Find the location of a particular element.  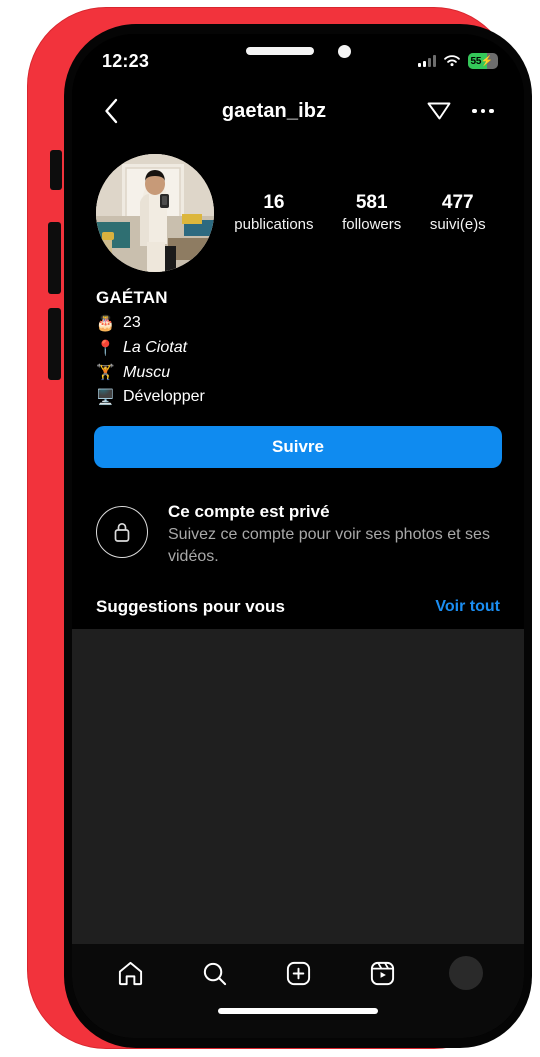

home-indicator-area is located at coordinates (298, 1020).